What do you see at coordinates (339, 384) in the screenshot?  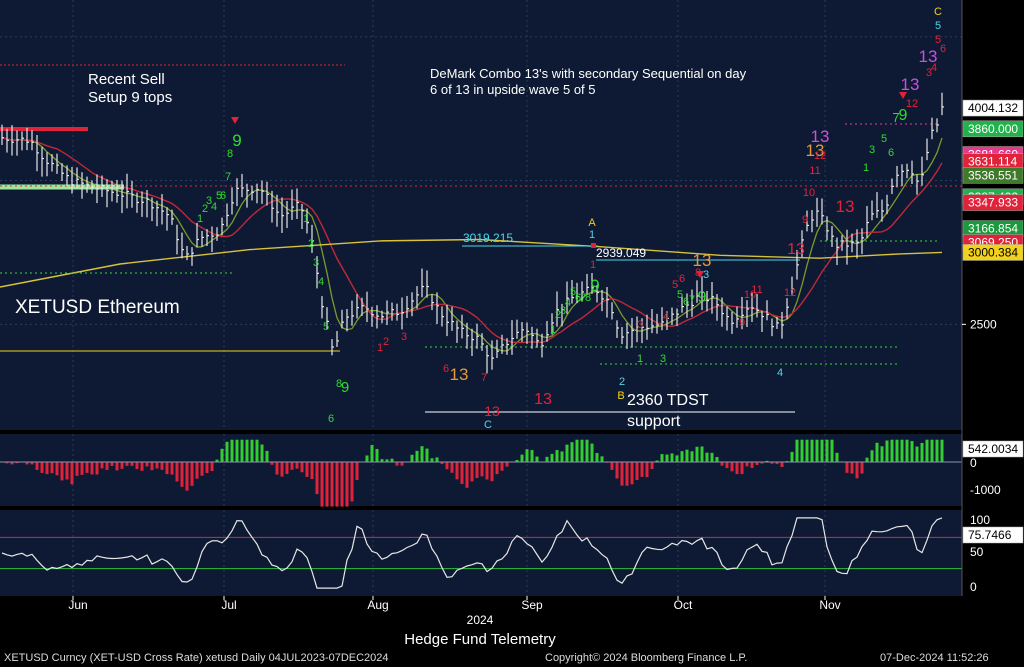 I see `td-count-label: 8` at bounding box center [339, 384].